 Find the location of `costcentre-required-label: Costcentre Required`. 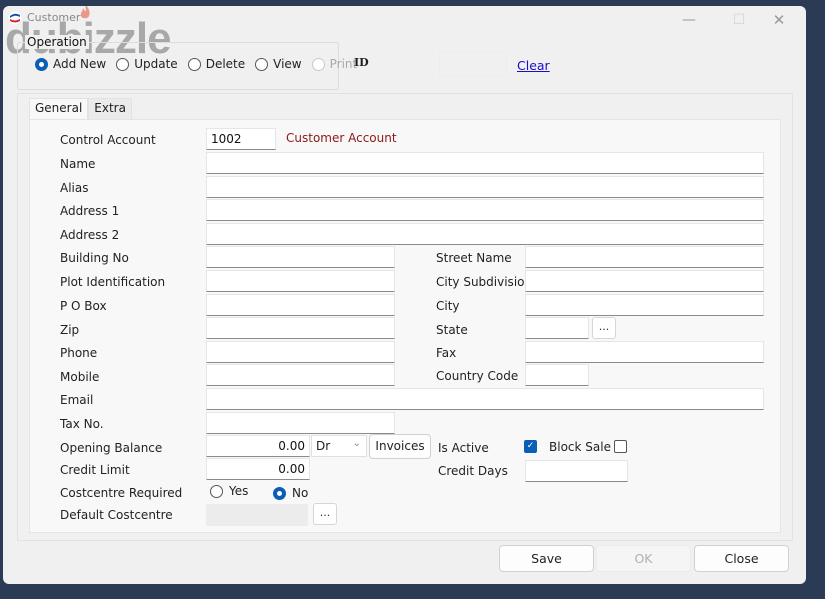

costcentre-required-label: Costcentre Required is located at coordinates (121, 493).